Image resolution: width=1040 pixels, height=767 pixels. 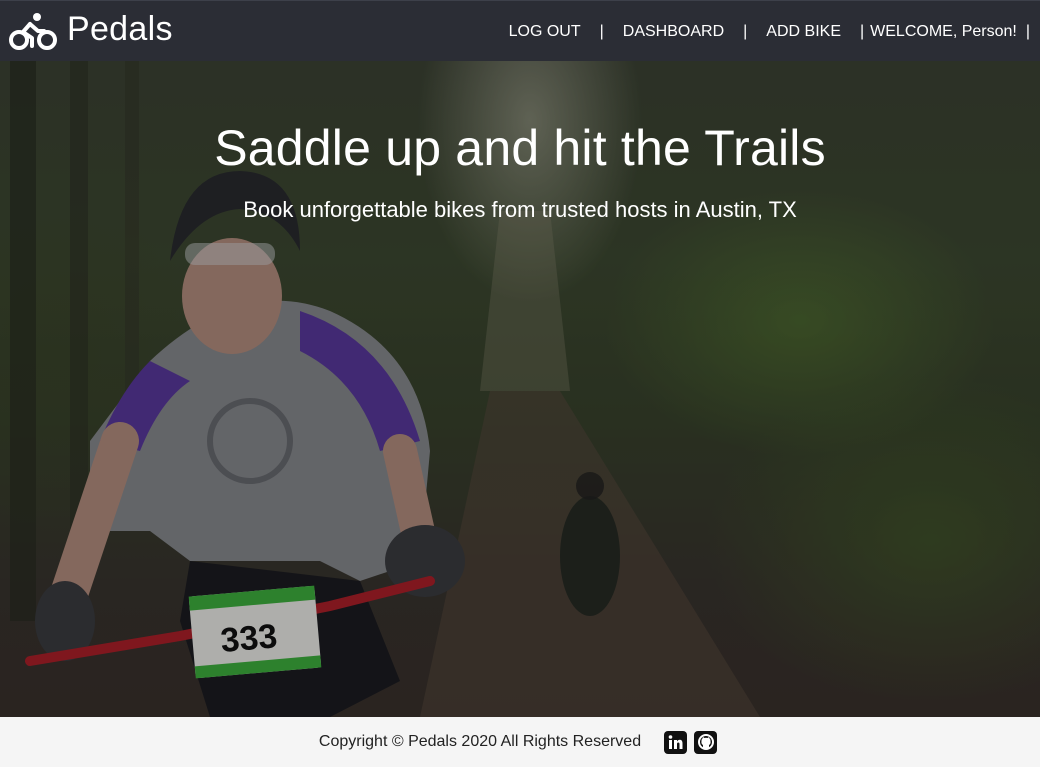 What do you see at coordinates (545, 32) in the screenshot?
I see `logout-link: LOG OUT` at bounding box center [545, 32].